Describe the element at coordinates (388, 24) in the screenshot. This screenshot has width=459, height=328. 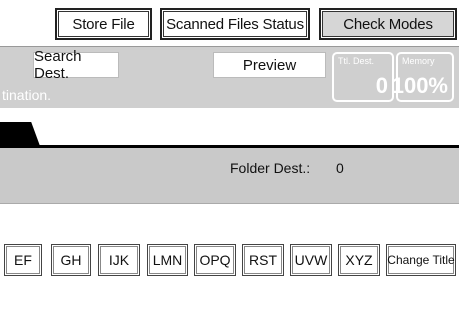
I see `check-modes-button: Check Modes` at that location.